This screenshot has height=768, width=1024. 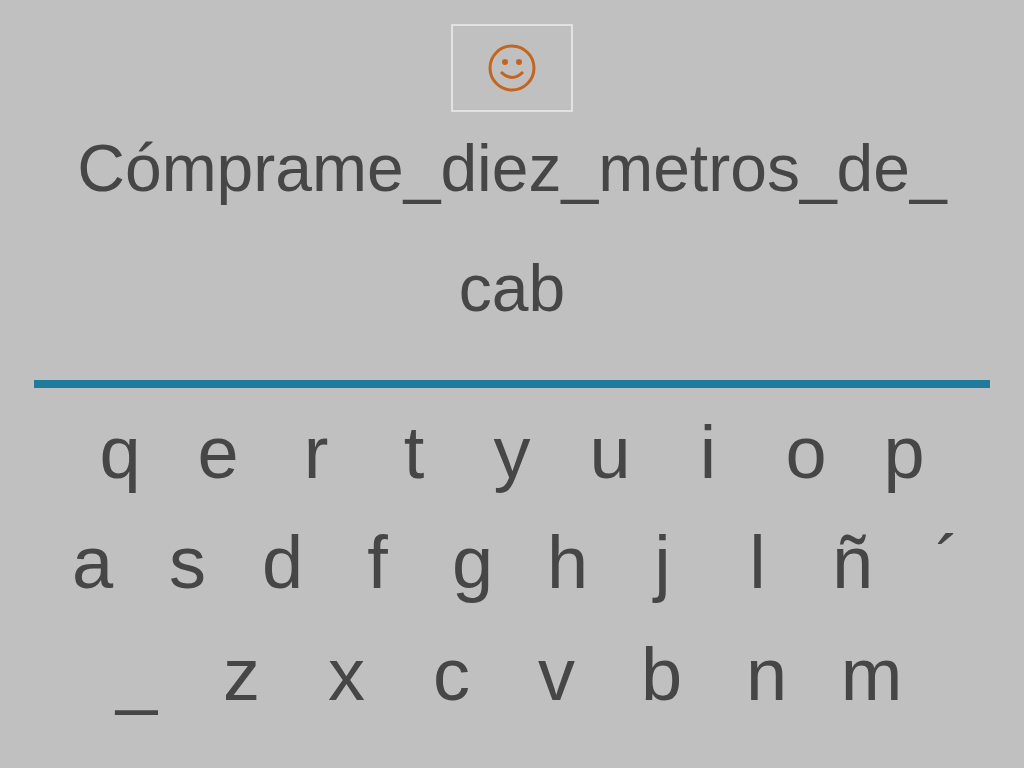 What do you see at coordinates (241, 675) in the screenshot?
I see `letter-key: z` at bounding box center [241, 675].